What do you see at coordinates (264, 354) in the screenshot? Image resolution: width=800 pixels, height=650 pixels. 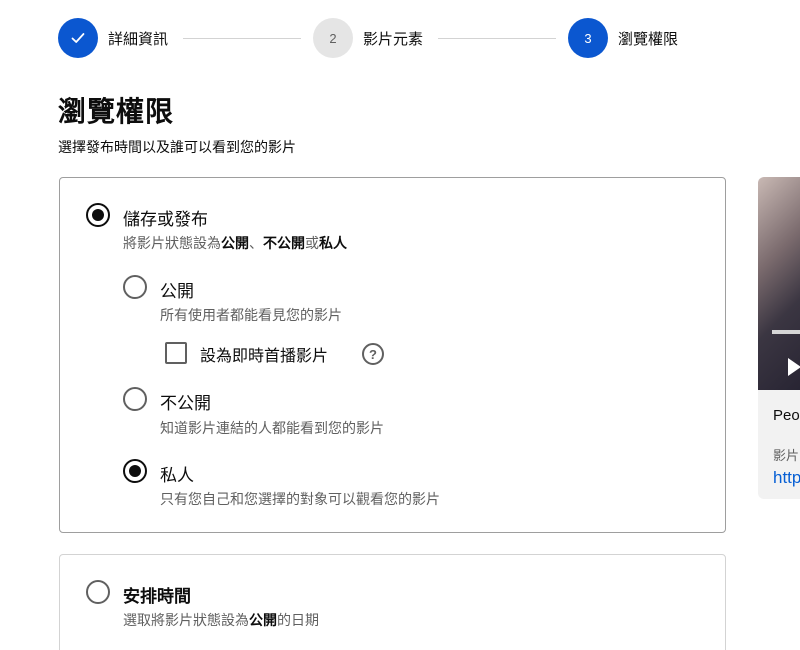 I see `premiere-label: 設為即時首播影片` at bounding box center [264, 354].